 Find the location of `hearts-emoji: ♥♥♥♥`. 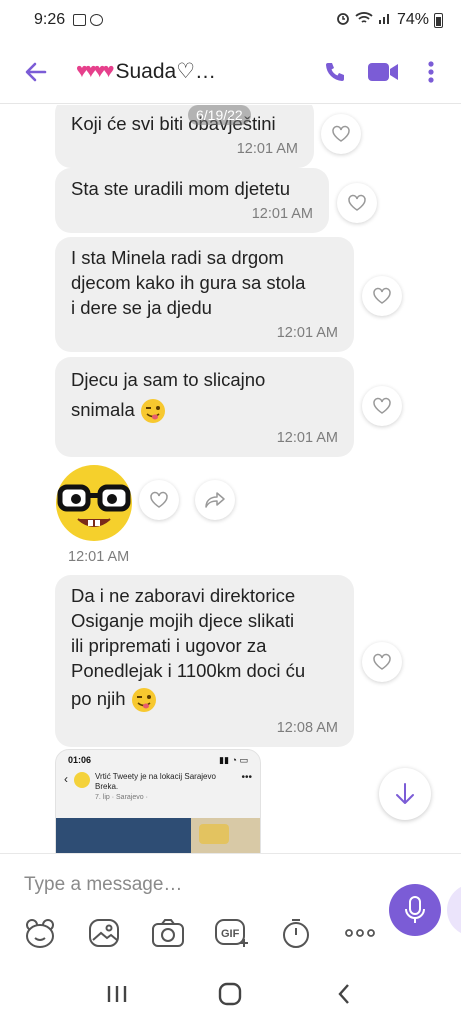

hearts-emoji: ♥♥♥♥ is located at coordinates (95, 71).